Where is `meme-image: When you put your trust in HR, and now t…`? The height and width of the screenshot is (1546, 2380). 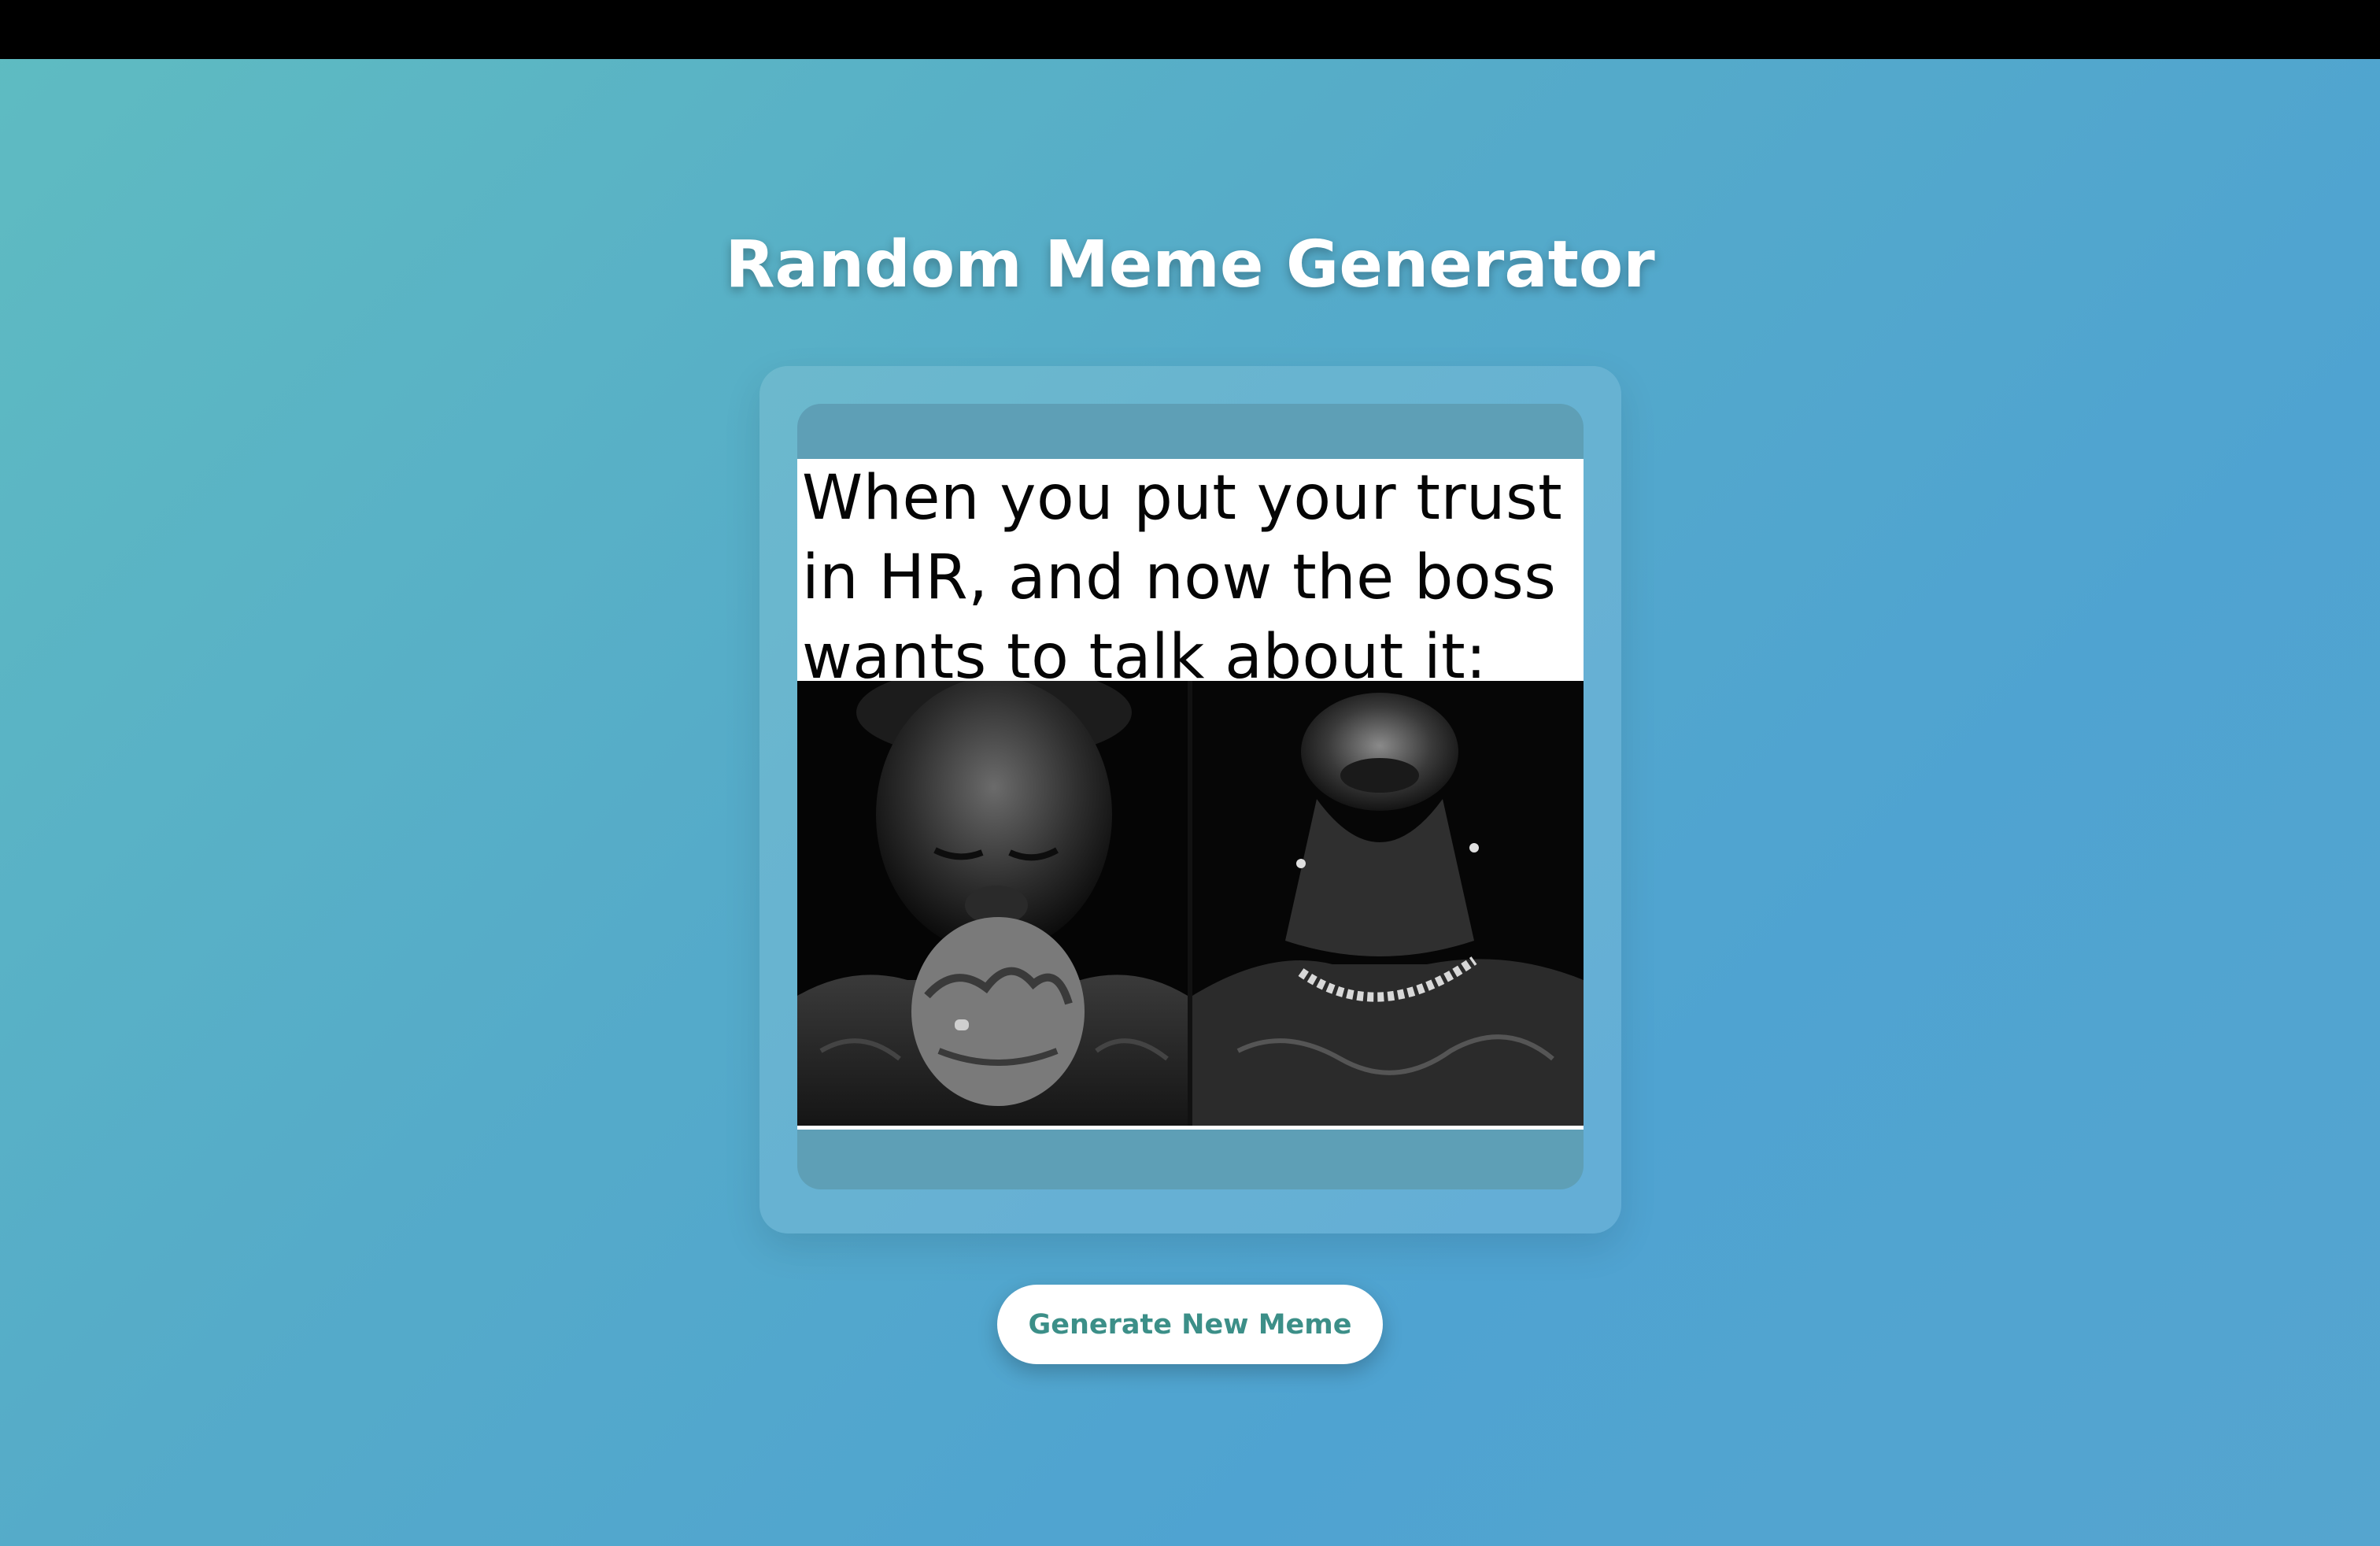 meme-image: When you put your trust in HR, and now t… is located at coordinates (1190, 794).